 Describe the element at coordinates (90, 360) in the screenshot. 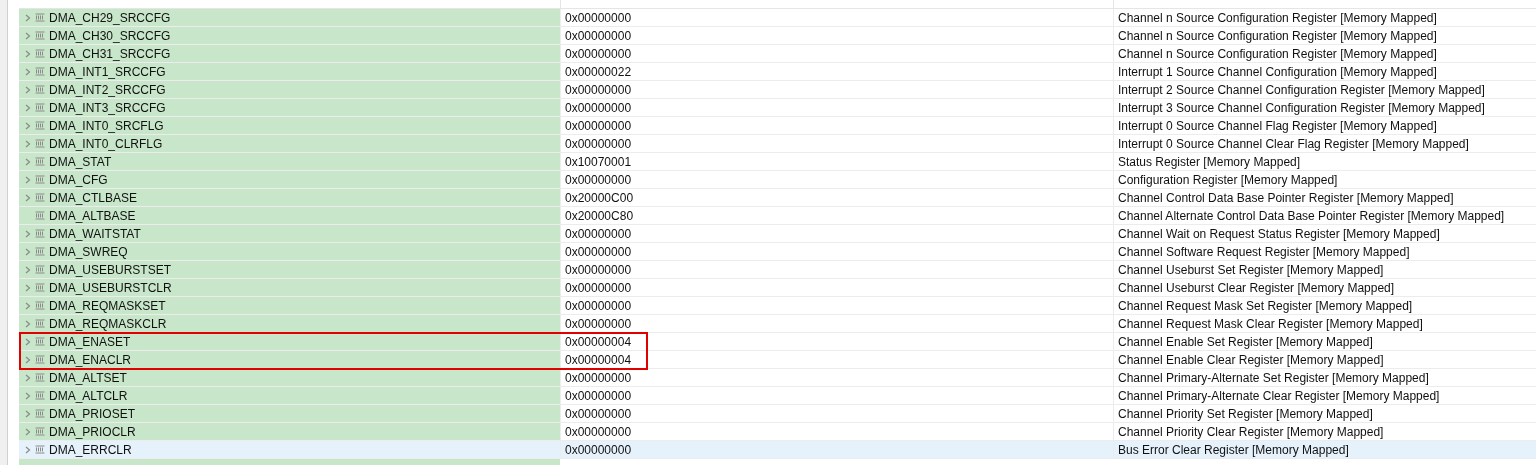

I see `register-name: DMA_ENACLR` at that location.